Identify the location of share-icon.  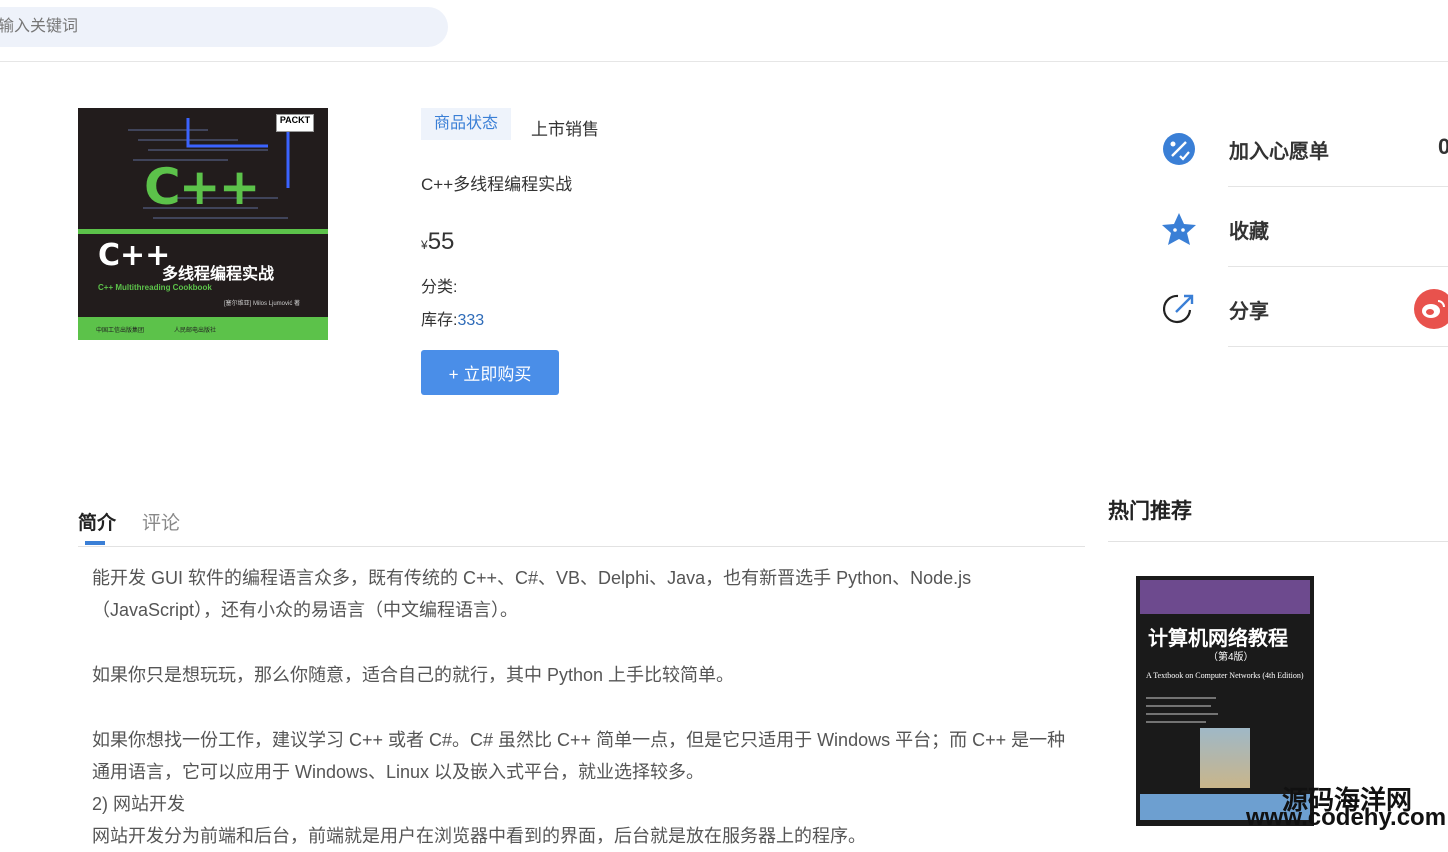
(1178, 309).